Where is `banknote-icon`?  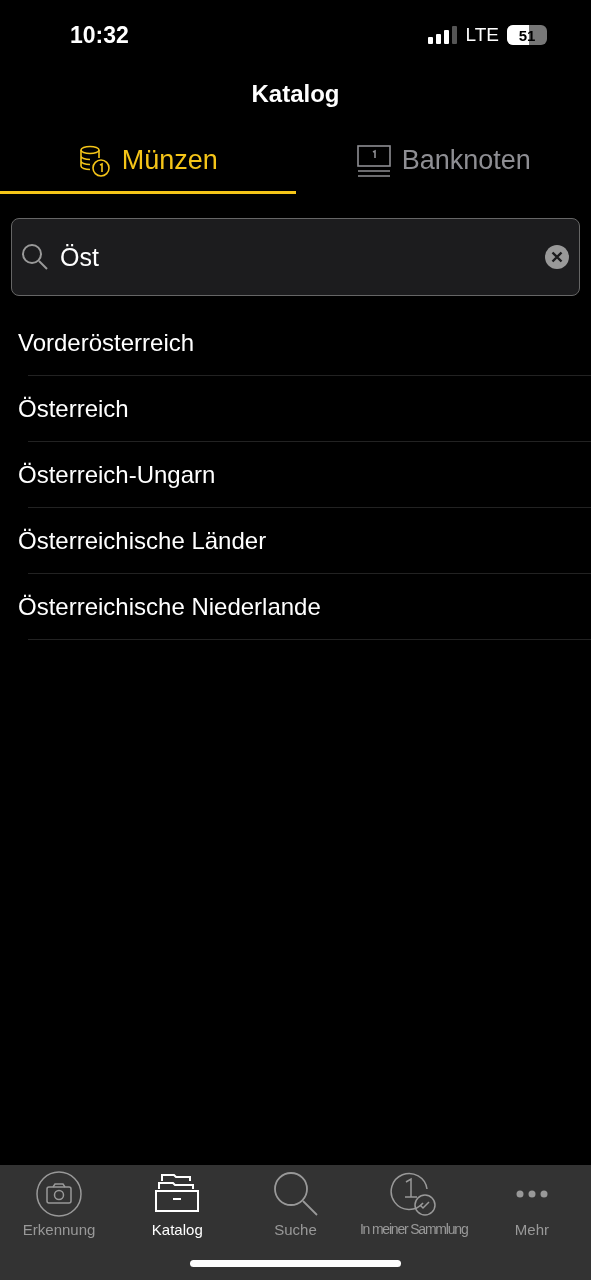 banknote-icon is located at coordinates (373, 160).